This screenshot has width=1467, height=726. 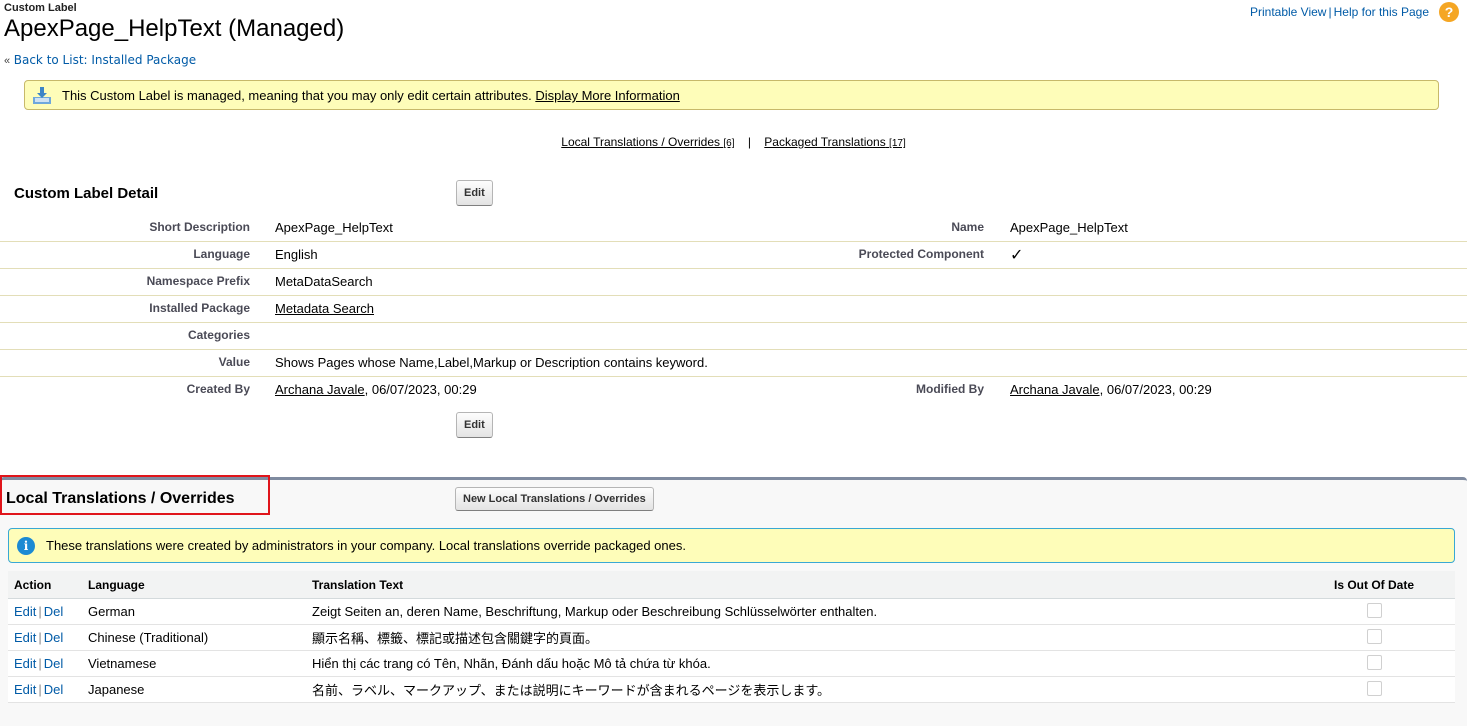 I want to click on language-label: Language, so click(x=221, y=254).